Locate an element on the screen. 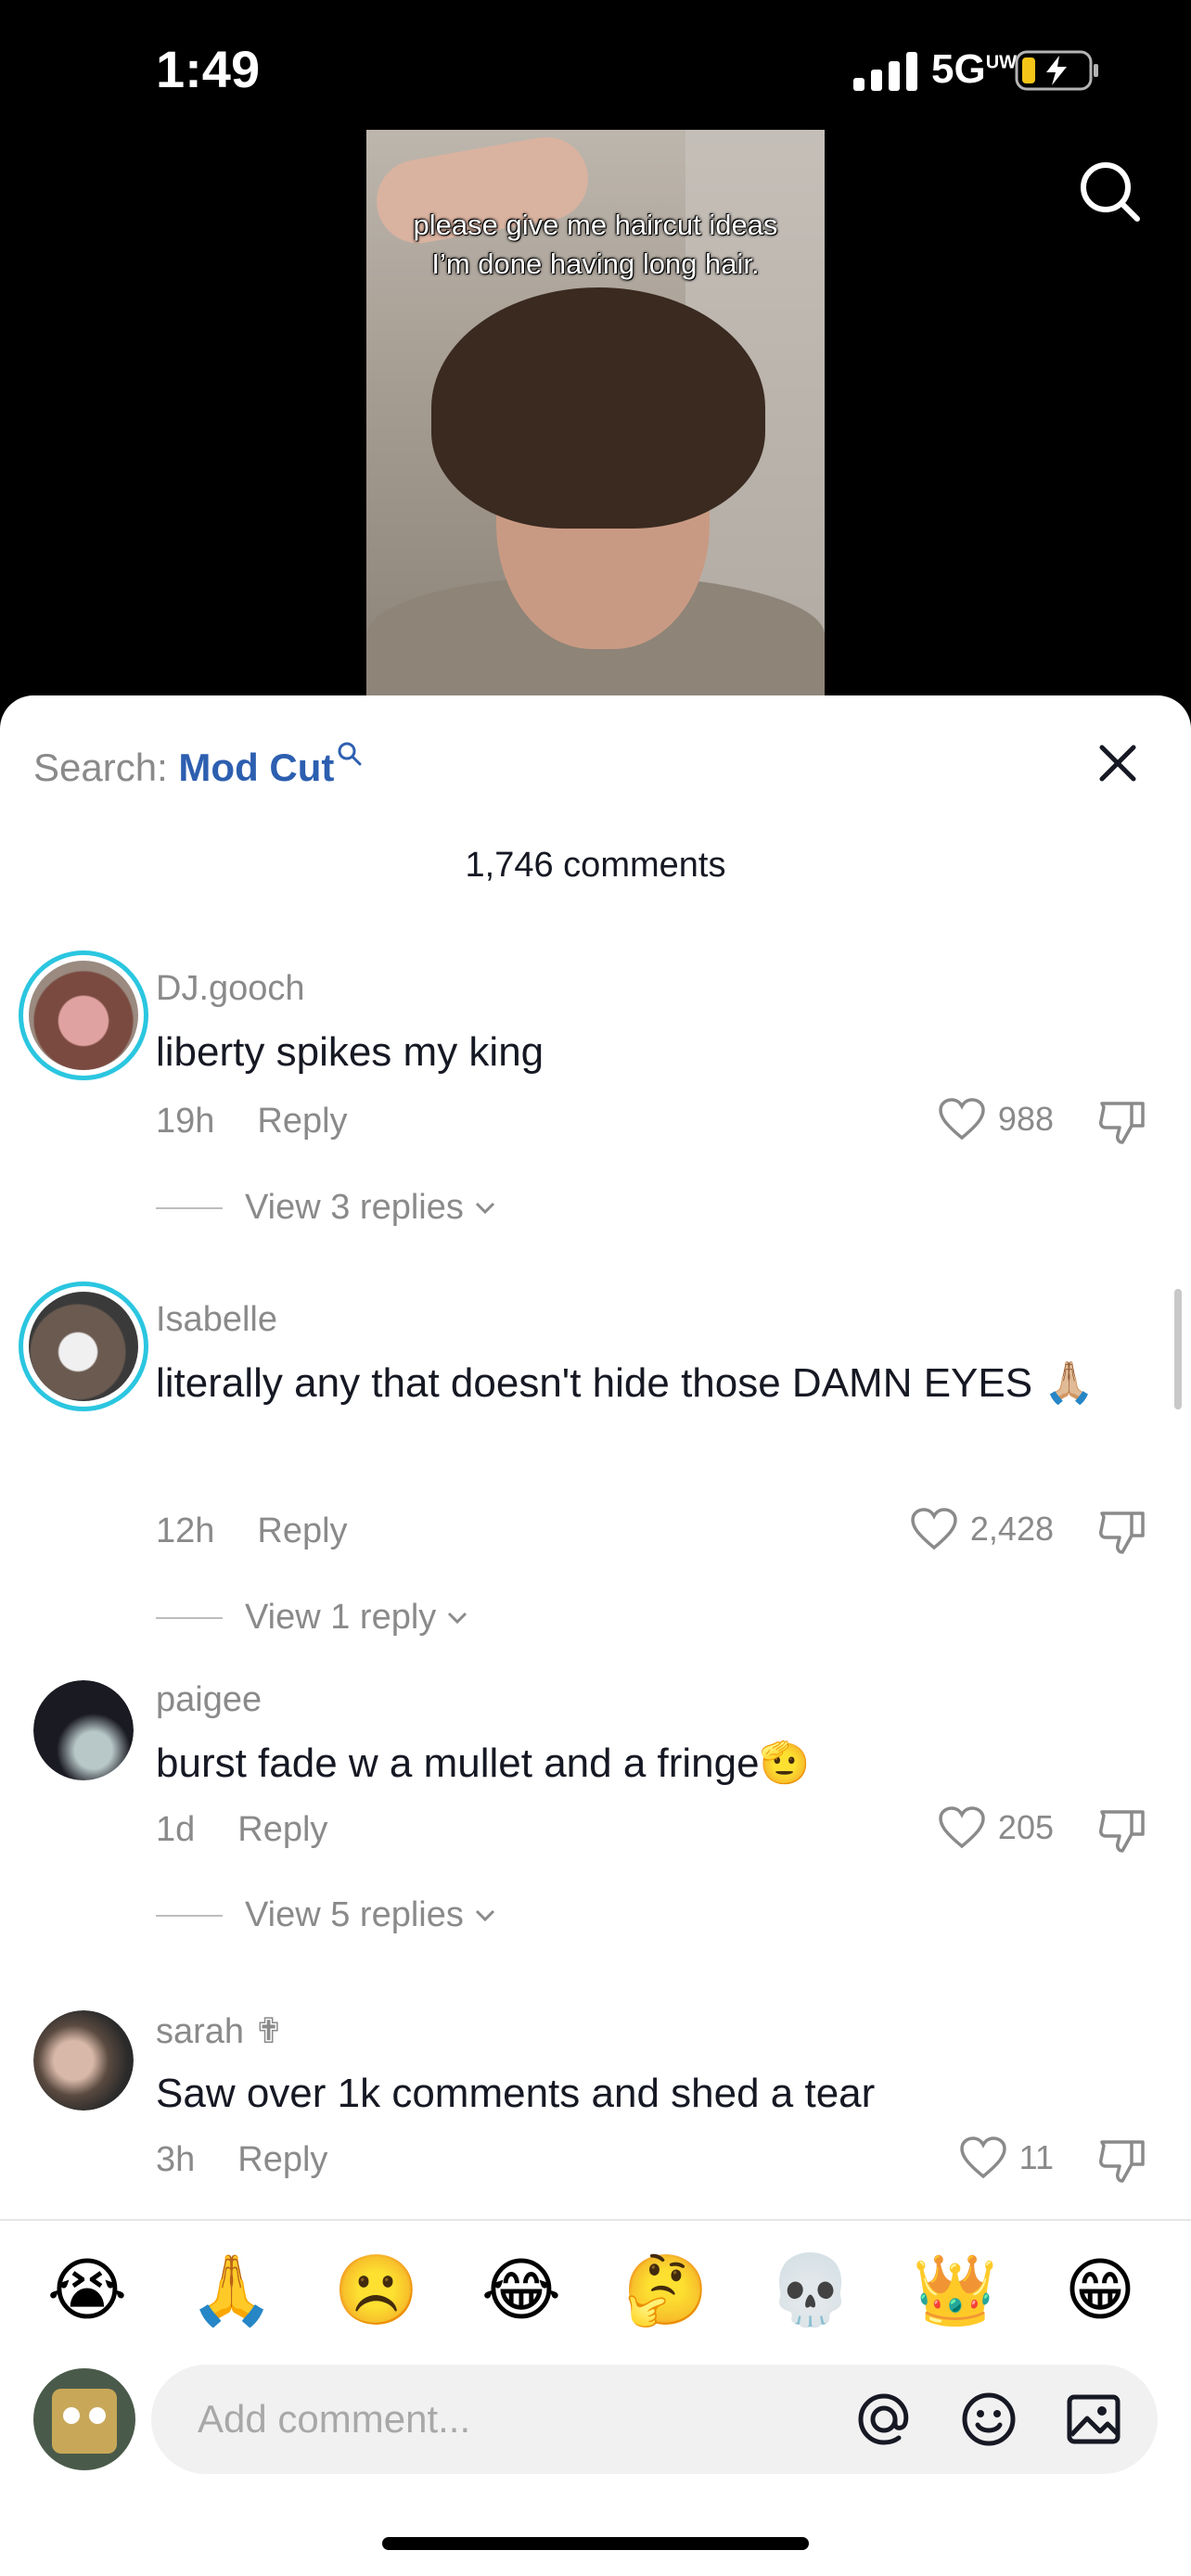 This screenshot has height=2576, width=1191. quick-emoji-bar: 😭 🙏 ☹️ 😂 🤔 💀 👑 😁 is located at coordinates (595, 2290).